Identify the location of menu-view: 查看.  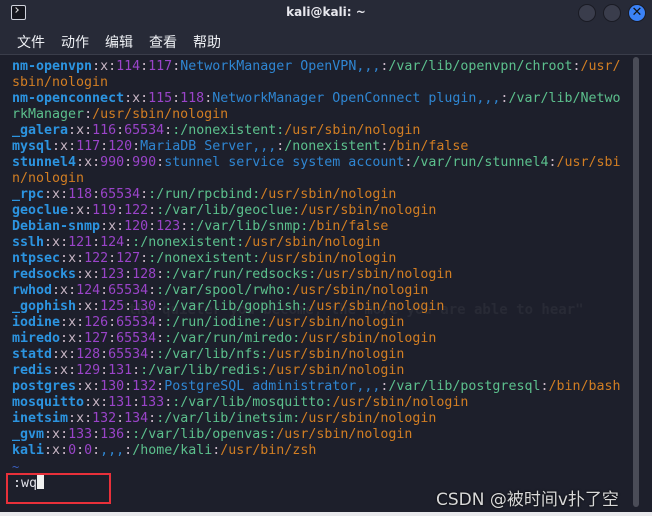
(163, 42).